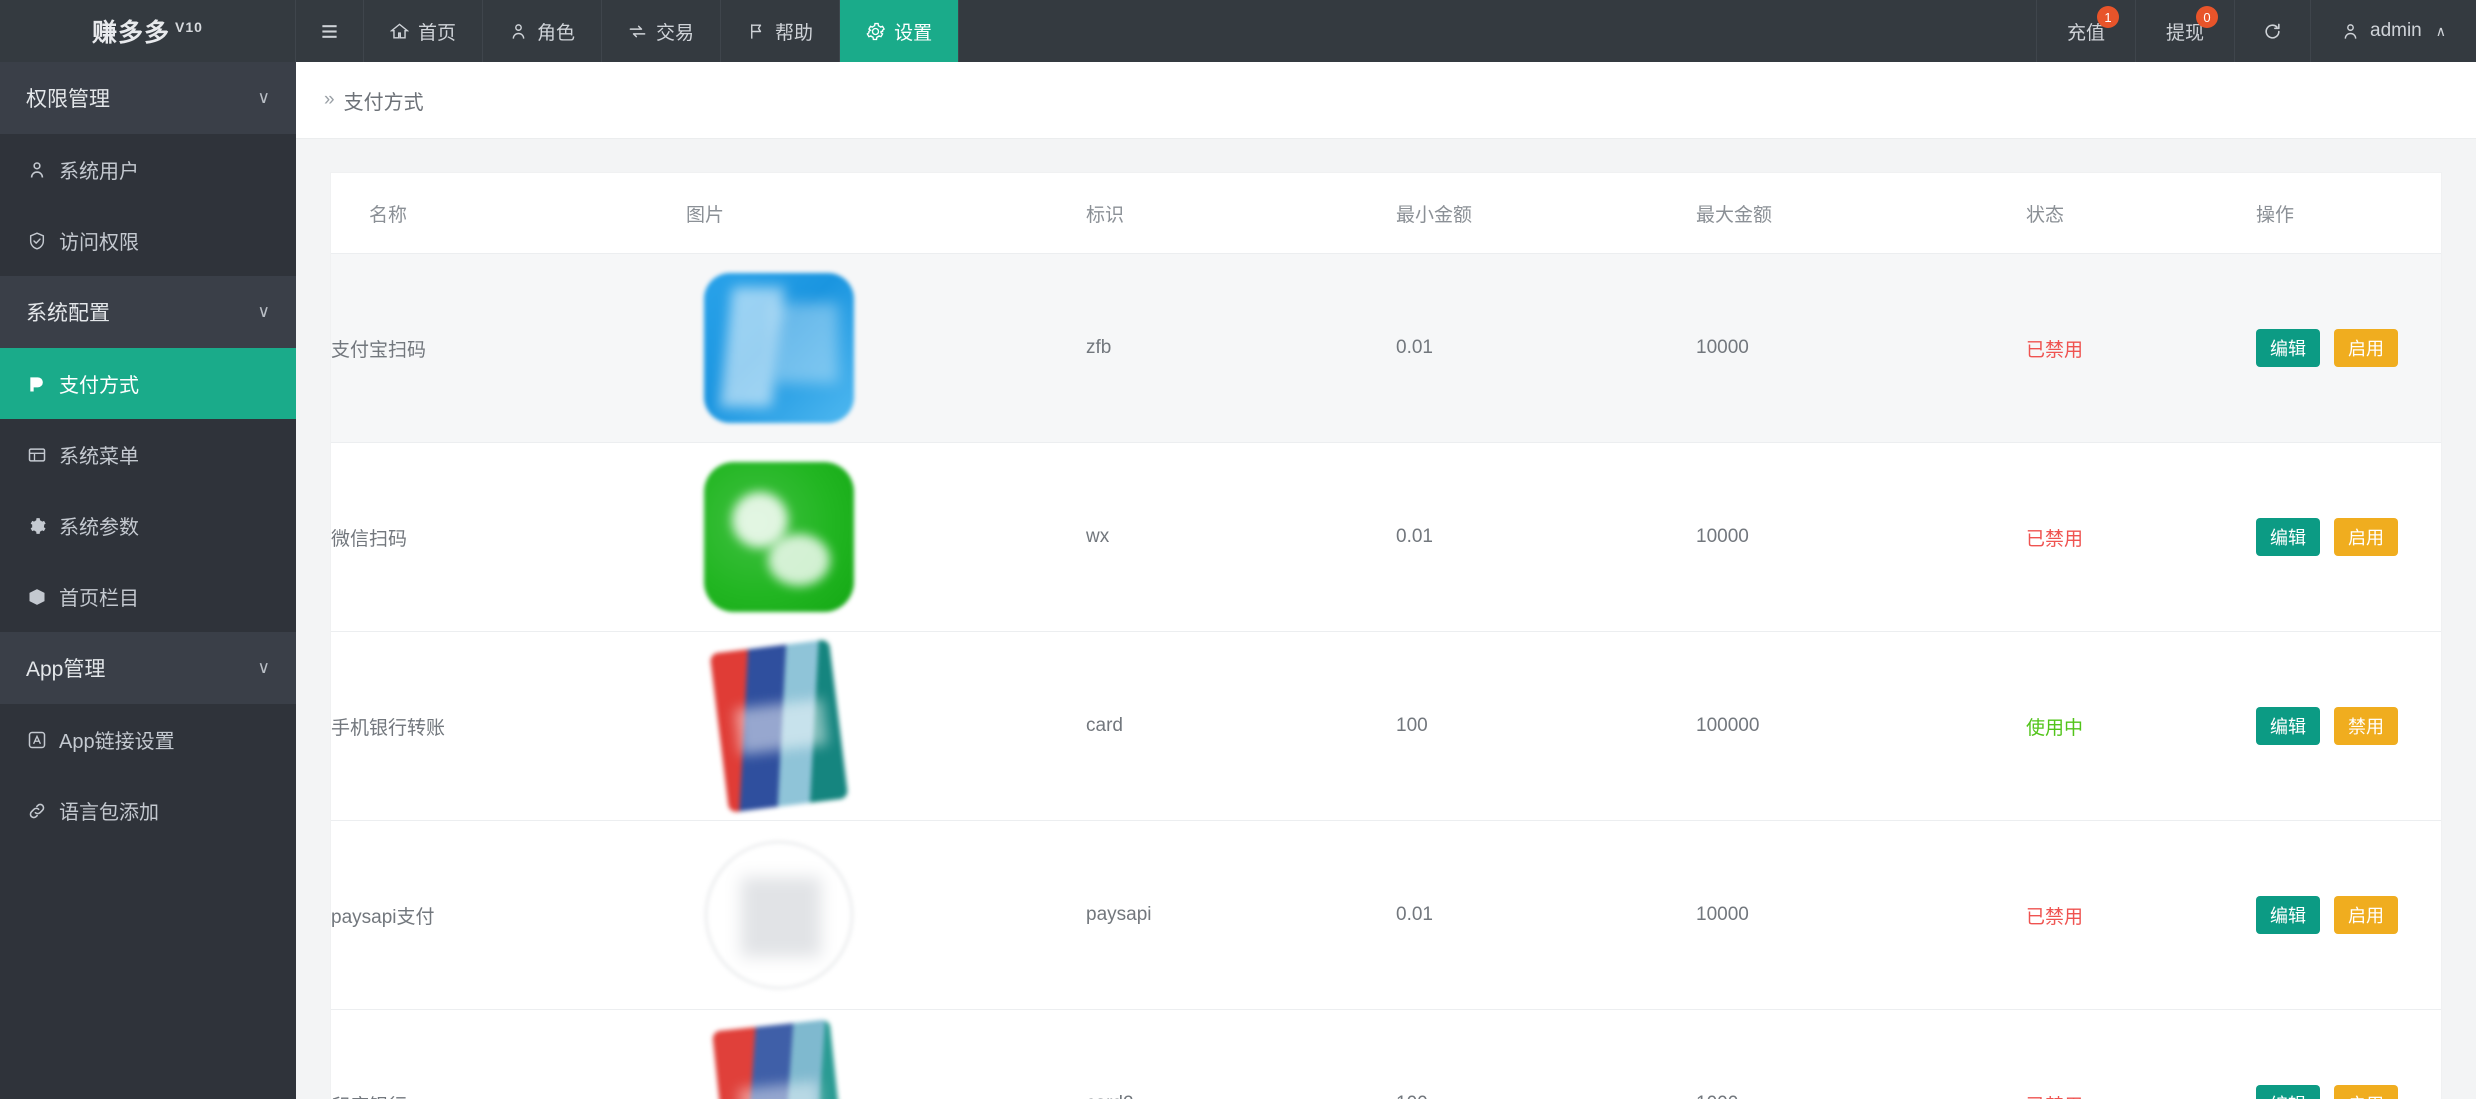 The image size is (2476, 1099). I want to click on sidebar-item-home-columns: 首页栏目, so click(148, 596).